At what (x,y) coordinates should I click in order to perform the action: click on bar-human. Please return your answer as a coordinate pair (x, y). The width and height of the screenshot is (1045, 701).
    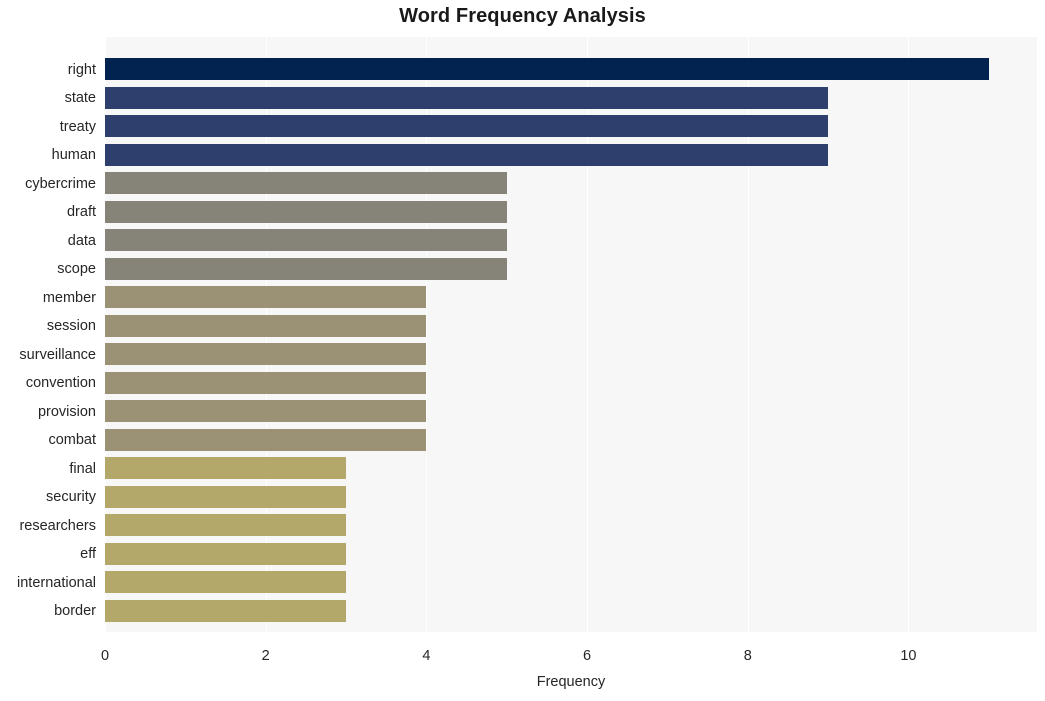
    Looking at the image, I should click on (467, 154).